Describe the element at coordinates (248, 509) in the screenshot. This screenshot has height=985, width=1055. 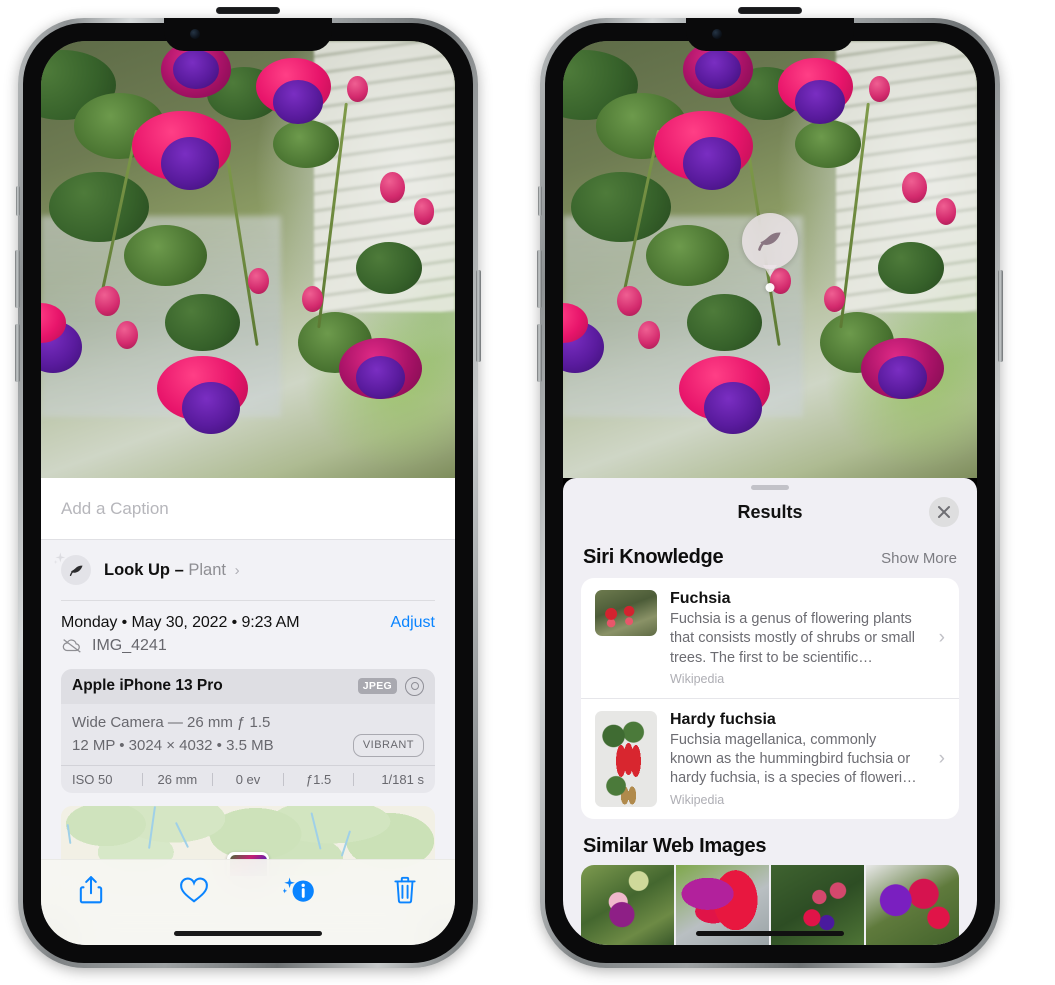
I see `caption-field: Add a Caption` at that location.